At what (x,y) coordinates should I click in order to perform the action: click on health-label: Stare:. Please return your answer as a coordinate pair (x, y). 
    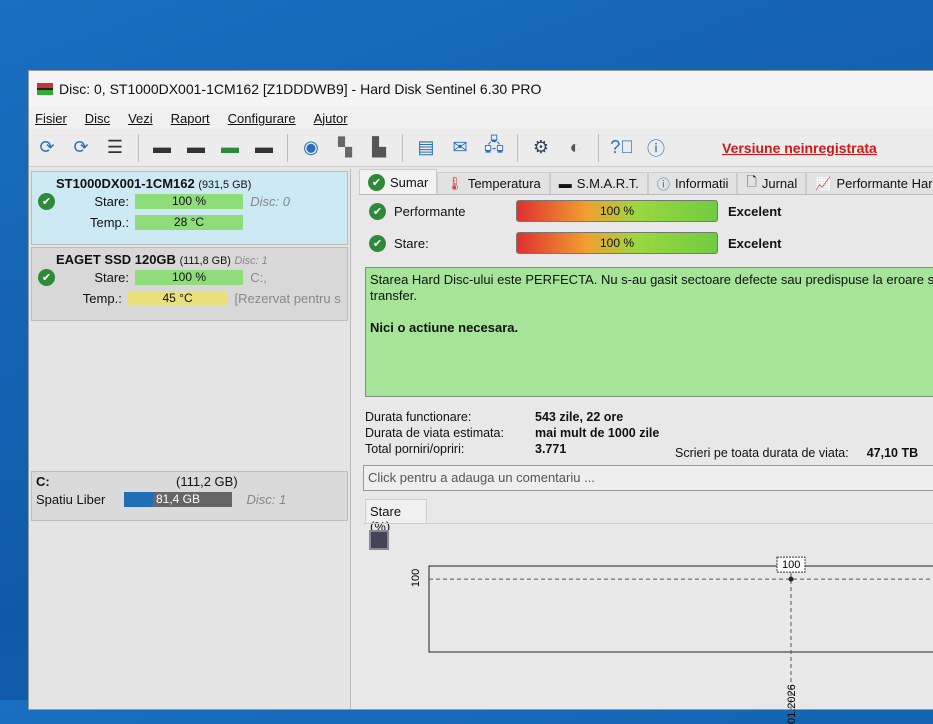
    Looking at the image, I should click on (411, 243).